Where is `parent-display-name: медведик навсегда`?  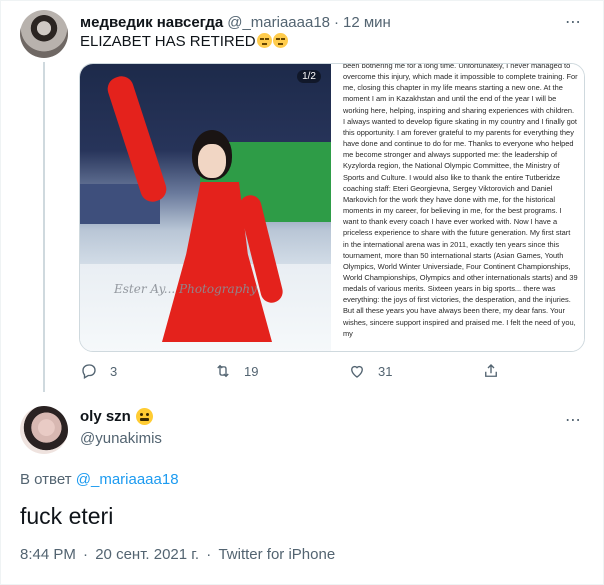
parent-display-name: медведик навсегда is located at coordinates (151, 22).